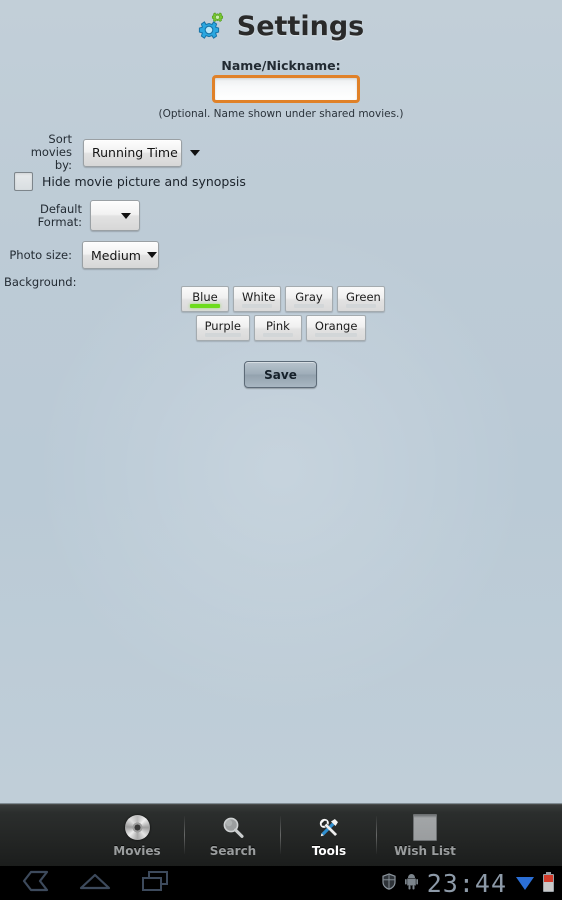 The height and width of the screenshot is (900, 562). I want to click on name-label: Name/Nickname:, so click(281, 65).